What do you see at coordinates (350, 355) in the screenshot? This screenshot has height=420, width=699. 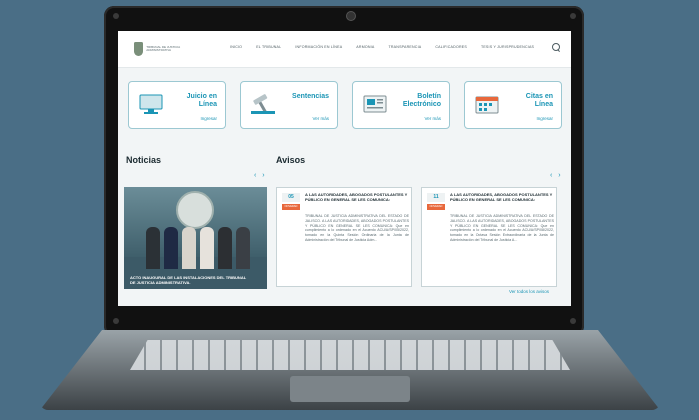 I see `keyboard` at bounding box center [350, 355].